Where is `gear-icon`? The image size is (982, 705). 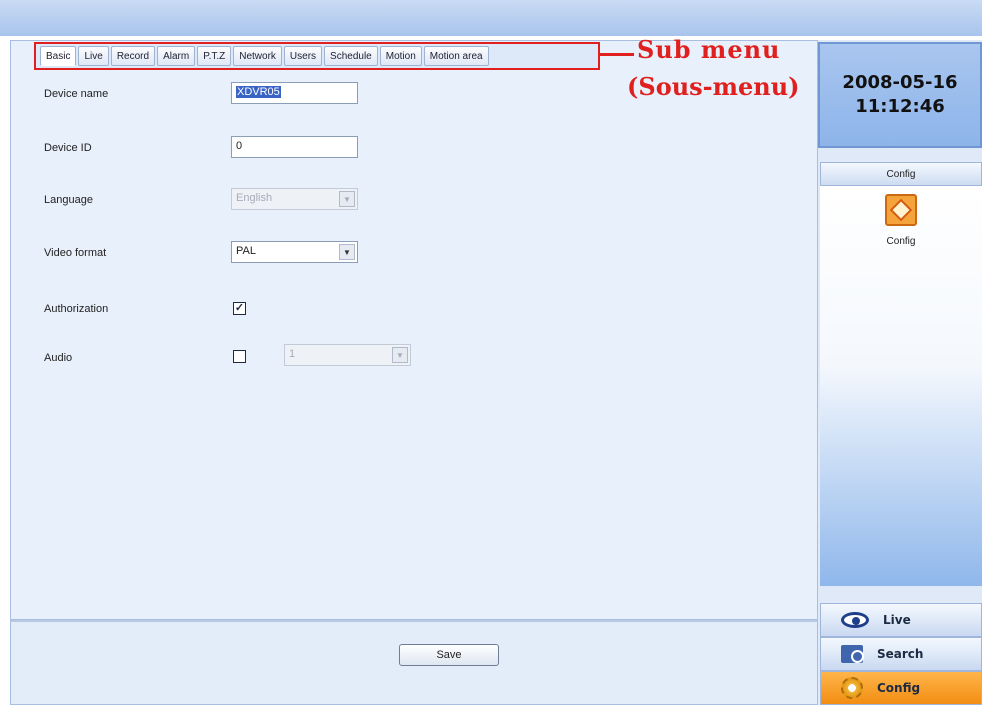 gear-icon is located at coordinates (852, 688).